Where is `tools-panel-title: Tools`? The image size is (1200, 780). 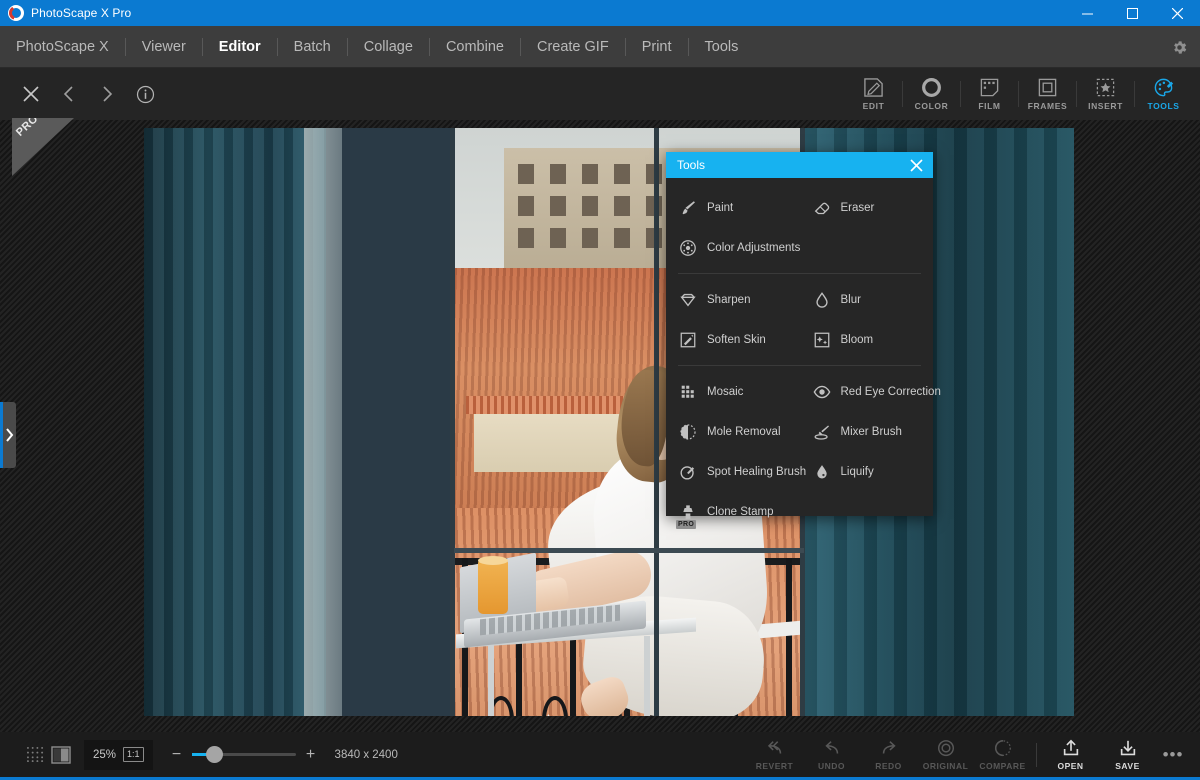 tools-panel-title: Tools is located at coordinates (691, 165).